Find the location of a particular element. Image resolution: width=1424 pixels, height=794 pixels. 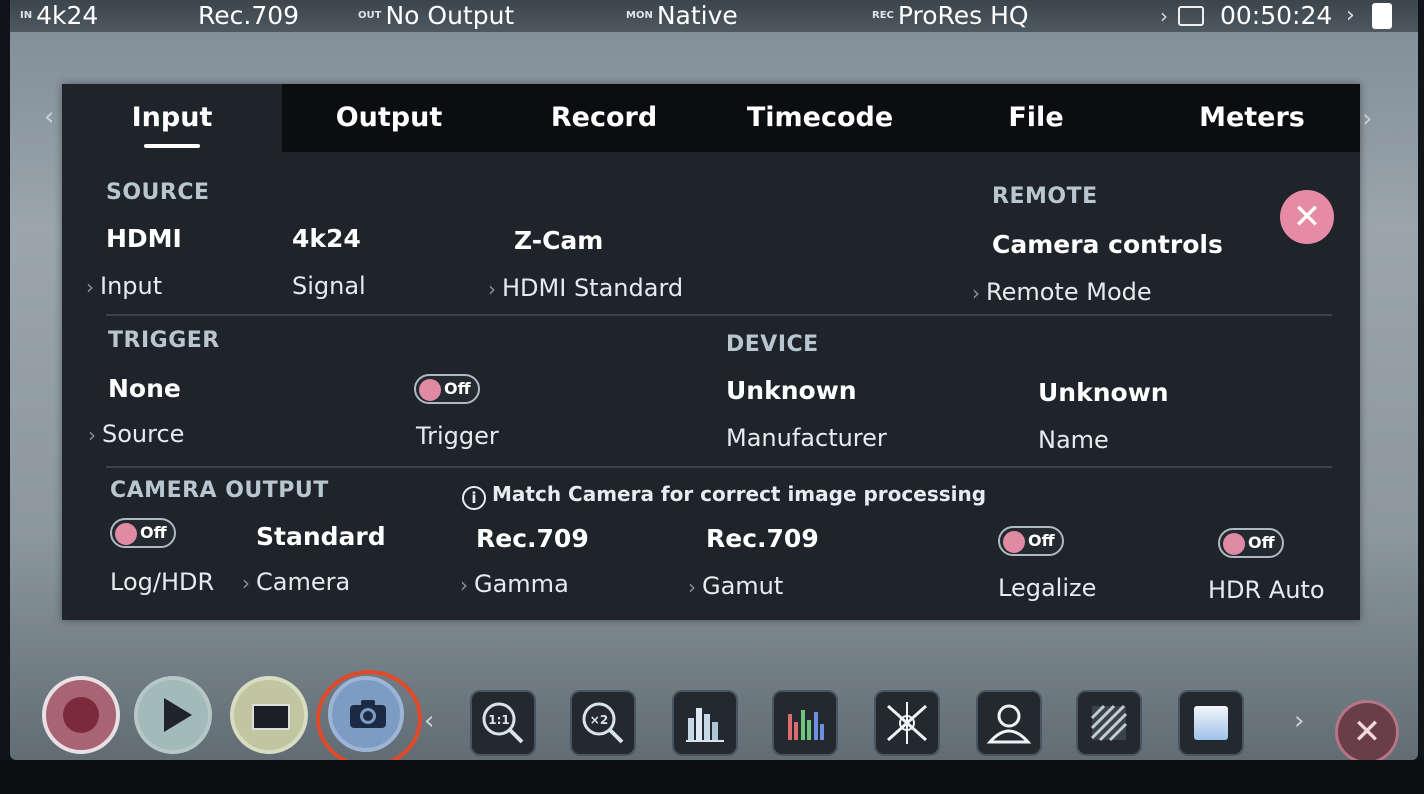

log-hdr-toggle: Off is located at coordinates (143, 533).